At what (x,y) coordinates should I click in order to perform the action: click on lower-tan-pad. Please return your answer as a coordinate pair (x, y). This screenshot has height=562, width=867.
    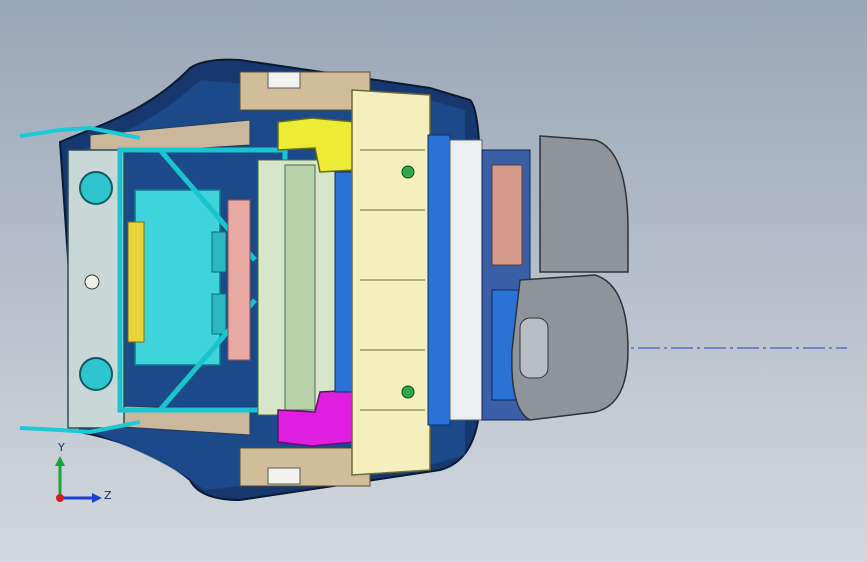
    Looking at the image, I should click on (305, 467).